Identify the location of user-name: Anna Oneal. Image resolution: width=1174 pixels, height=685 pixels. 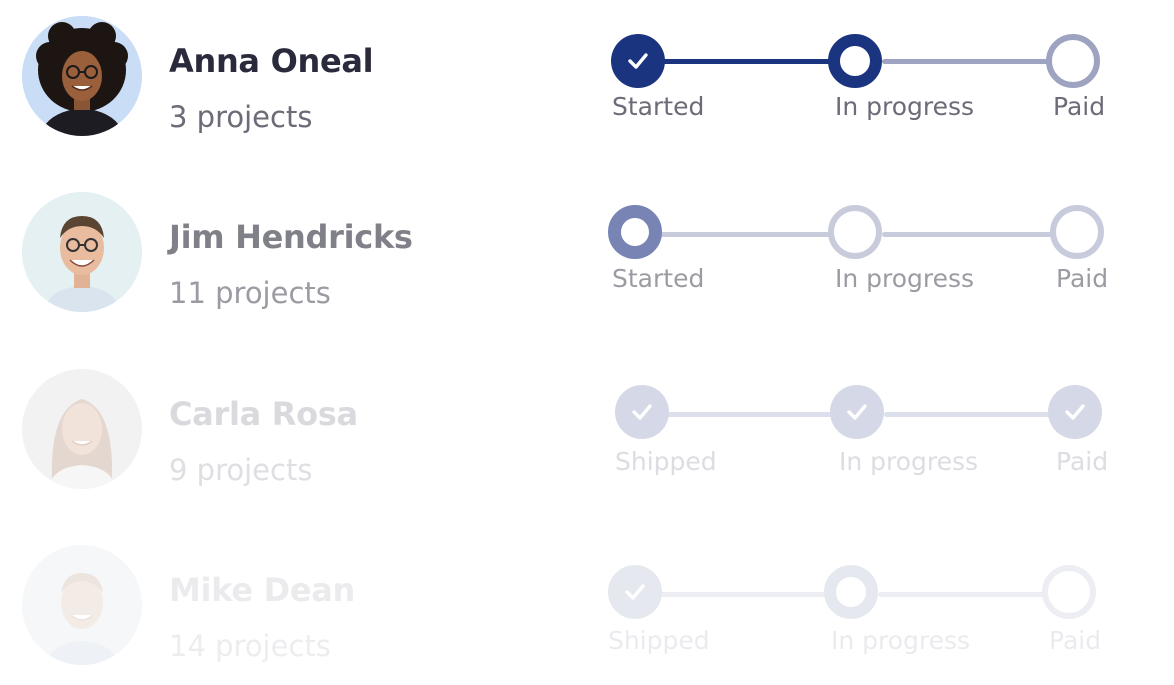
(271, 61).